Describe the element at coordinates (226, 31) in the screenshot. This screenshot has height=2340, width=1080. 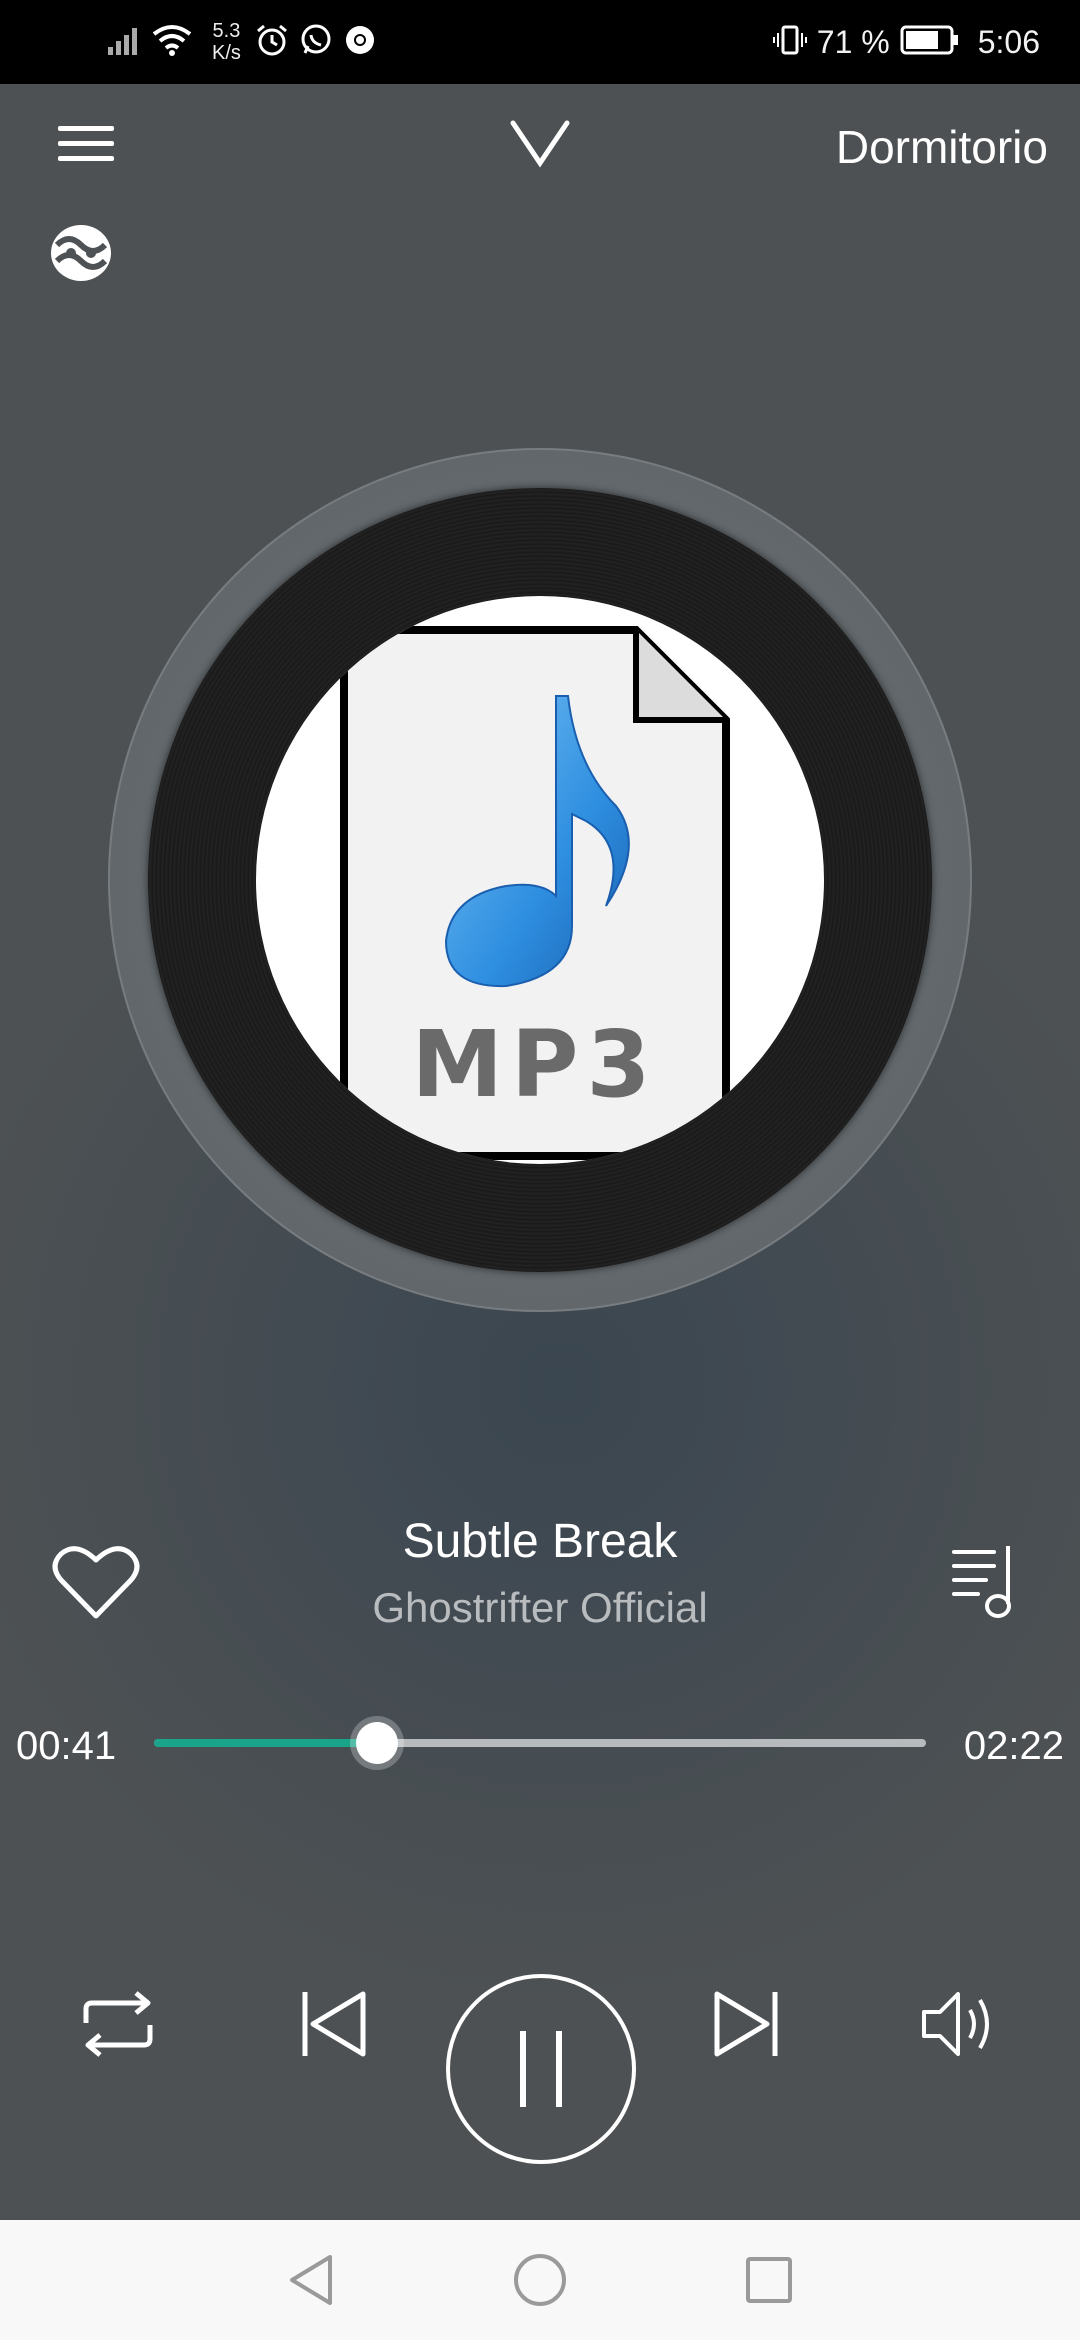
I see `network-speed-value: 5.3` at that location.